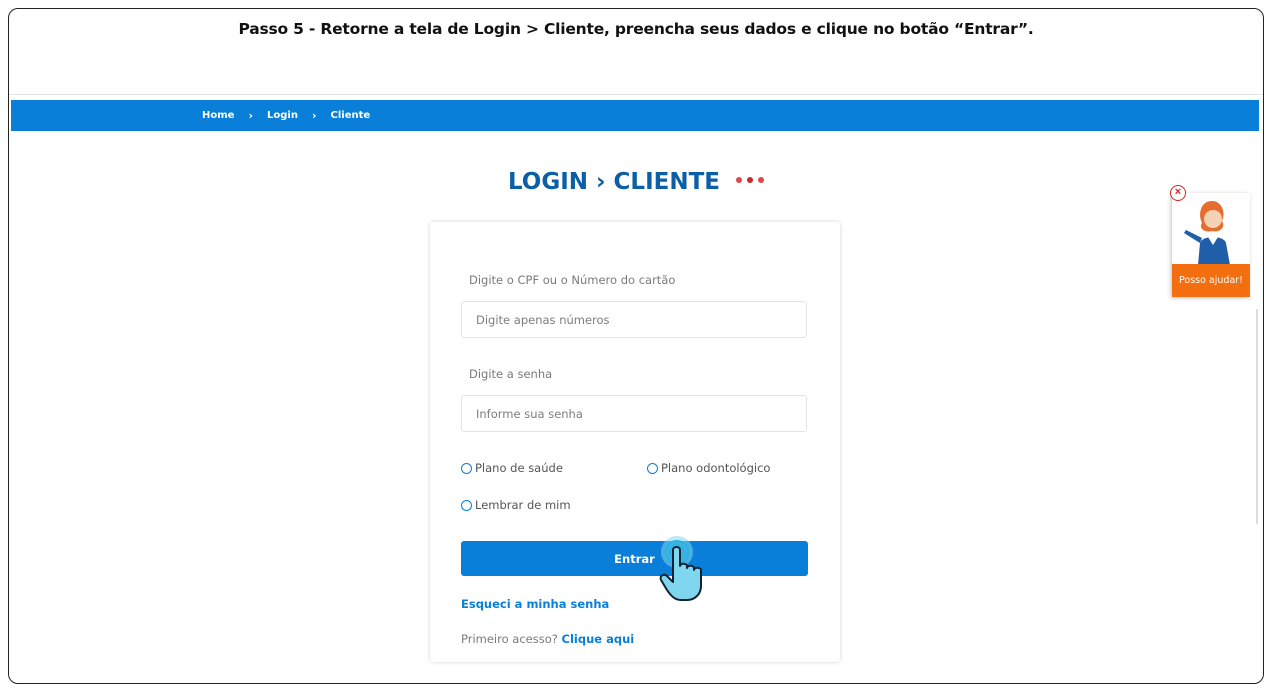 The image size is (1276, 696). What do you see at coordinates (1178, 193) in the screenshot?
I see `close-icon: ×` at bounding box center [1178, 193].